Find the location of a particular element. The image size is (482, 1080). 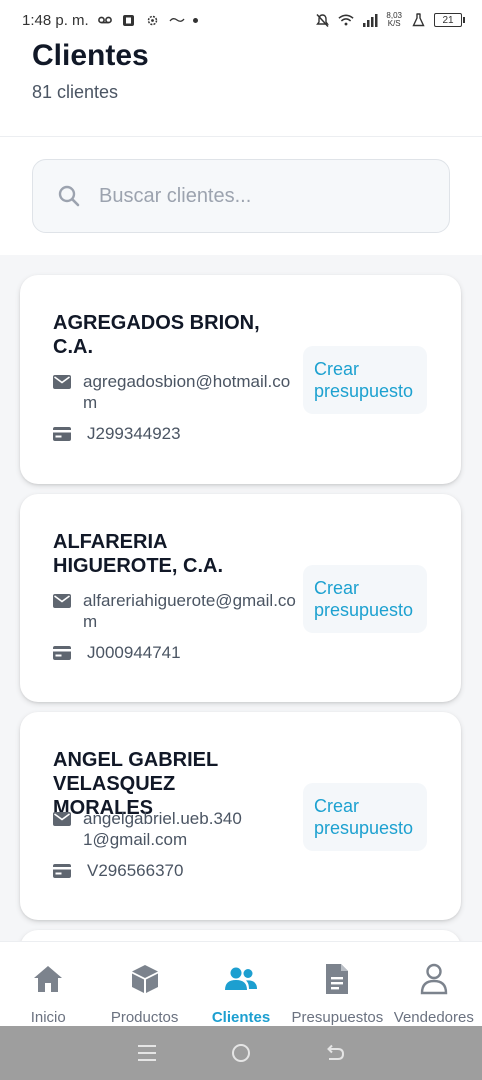

search-box is located at coordinates (241, 196).